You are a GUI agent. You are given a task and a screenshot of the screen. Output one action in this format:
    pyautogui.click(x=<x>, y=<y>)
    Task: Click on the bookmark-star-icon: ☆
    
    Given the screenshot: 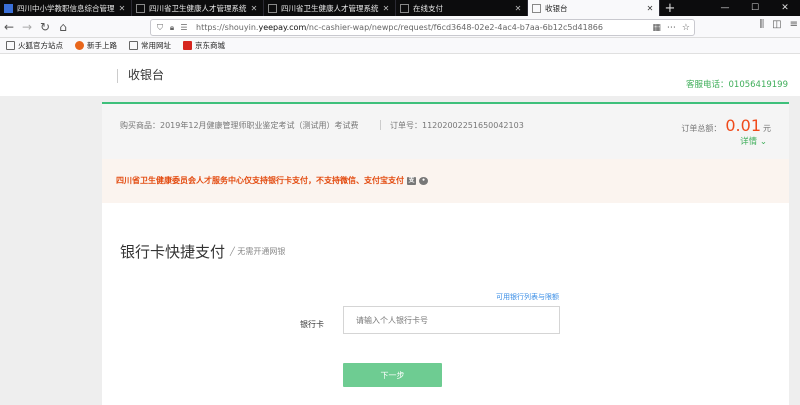 What is the action you would take?
    pyautogui.click(x=686, y=28)
    